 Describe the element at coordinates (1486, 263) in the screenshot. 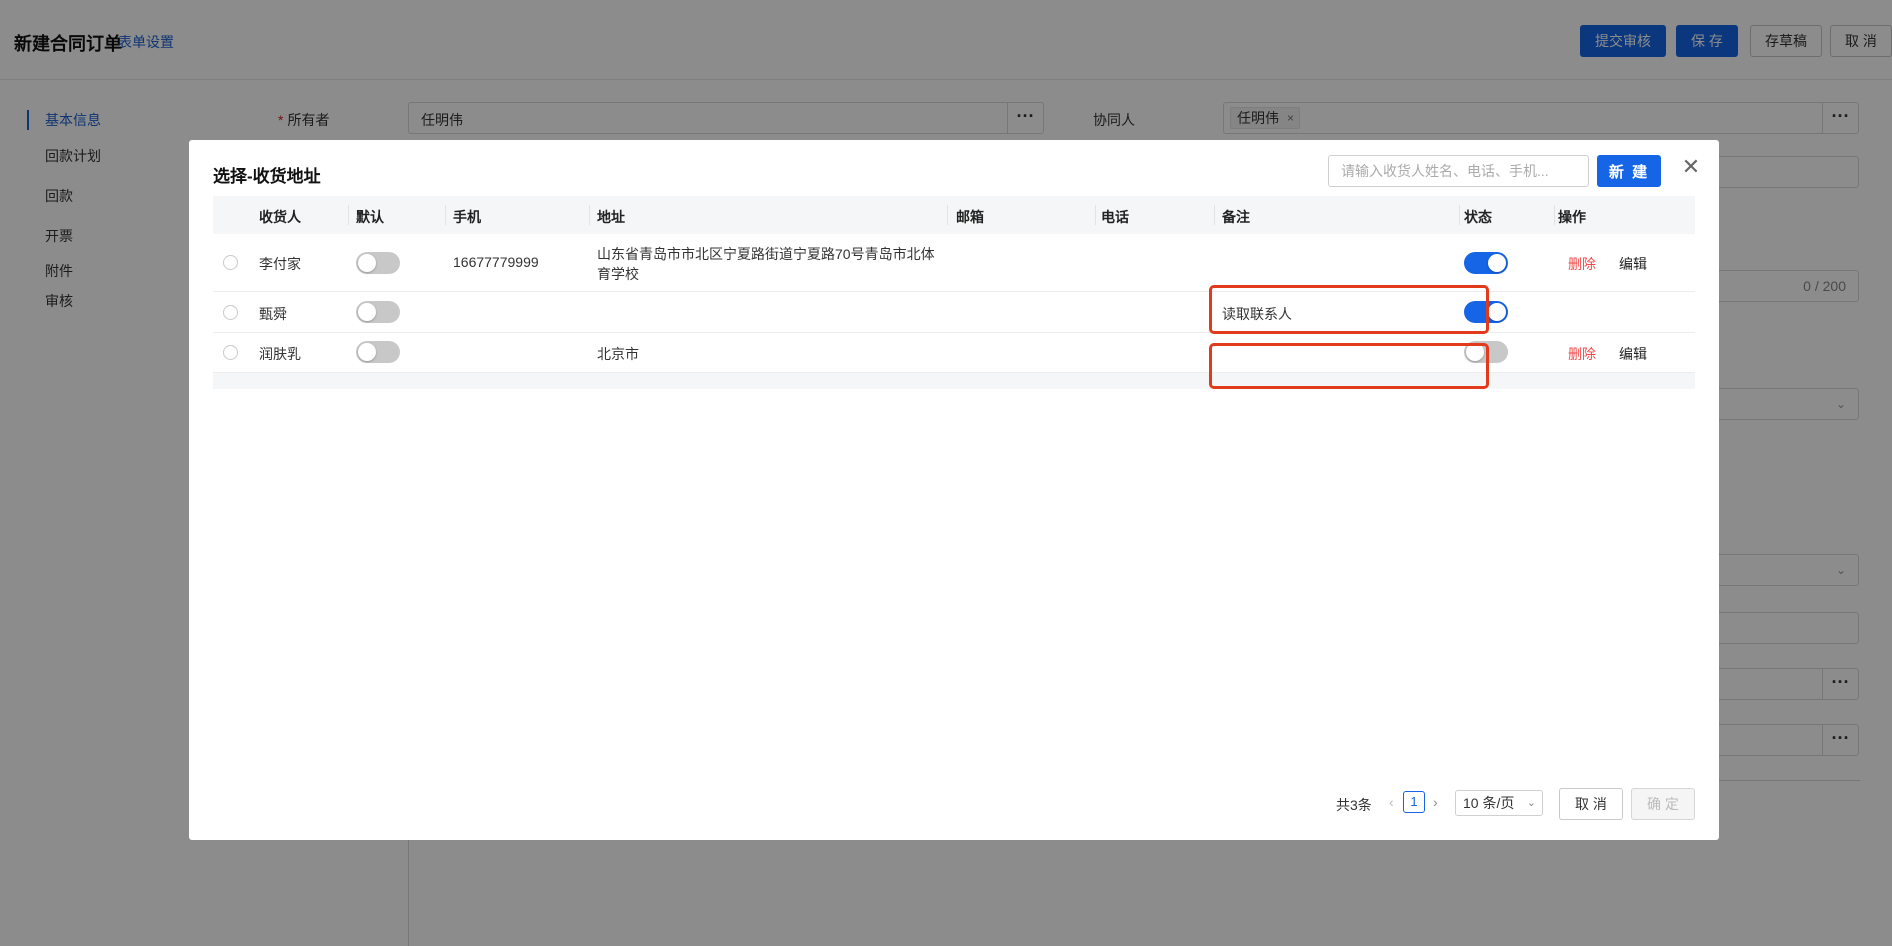

I see `status-toggle` at that location.